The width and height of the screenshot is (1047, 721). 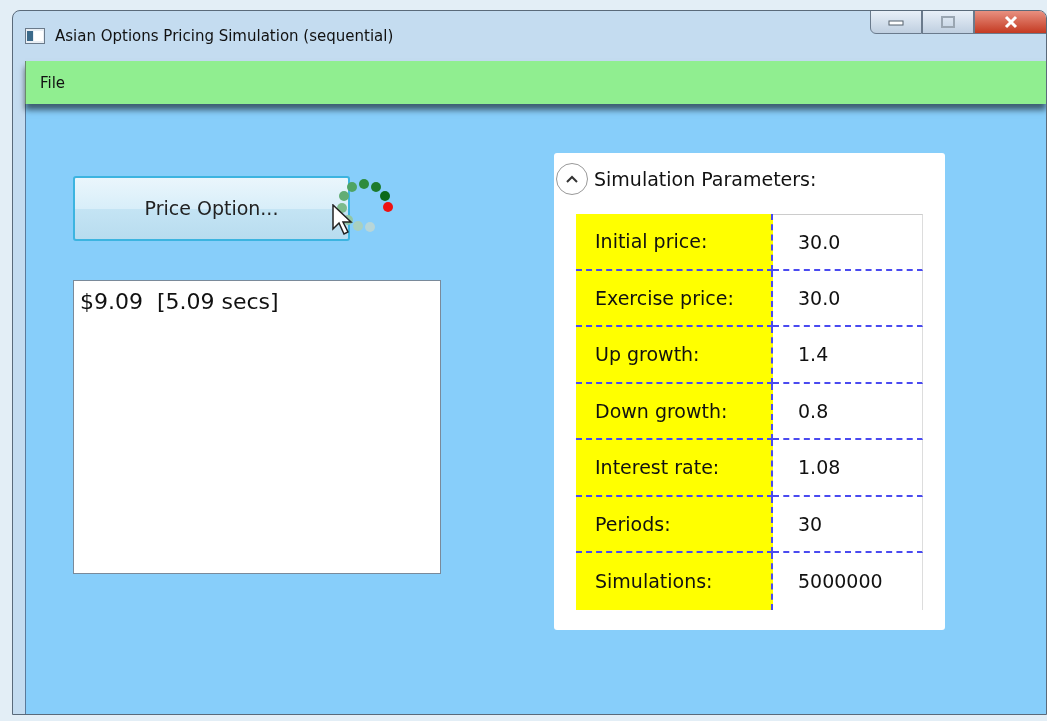 I want to click on parameter-label: Down growth:, so click(x=674, y=411).